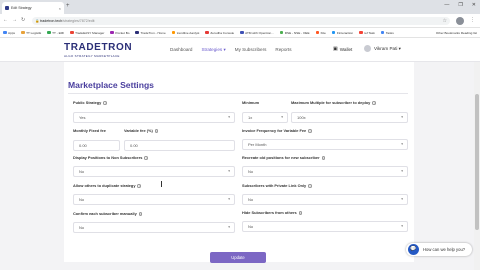 The image size is (480, 270). What do you see at coordinates (37, 21) in the screenshot?
I see `lock-icon: 🔒` at bounding box center [37, 21].